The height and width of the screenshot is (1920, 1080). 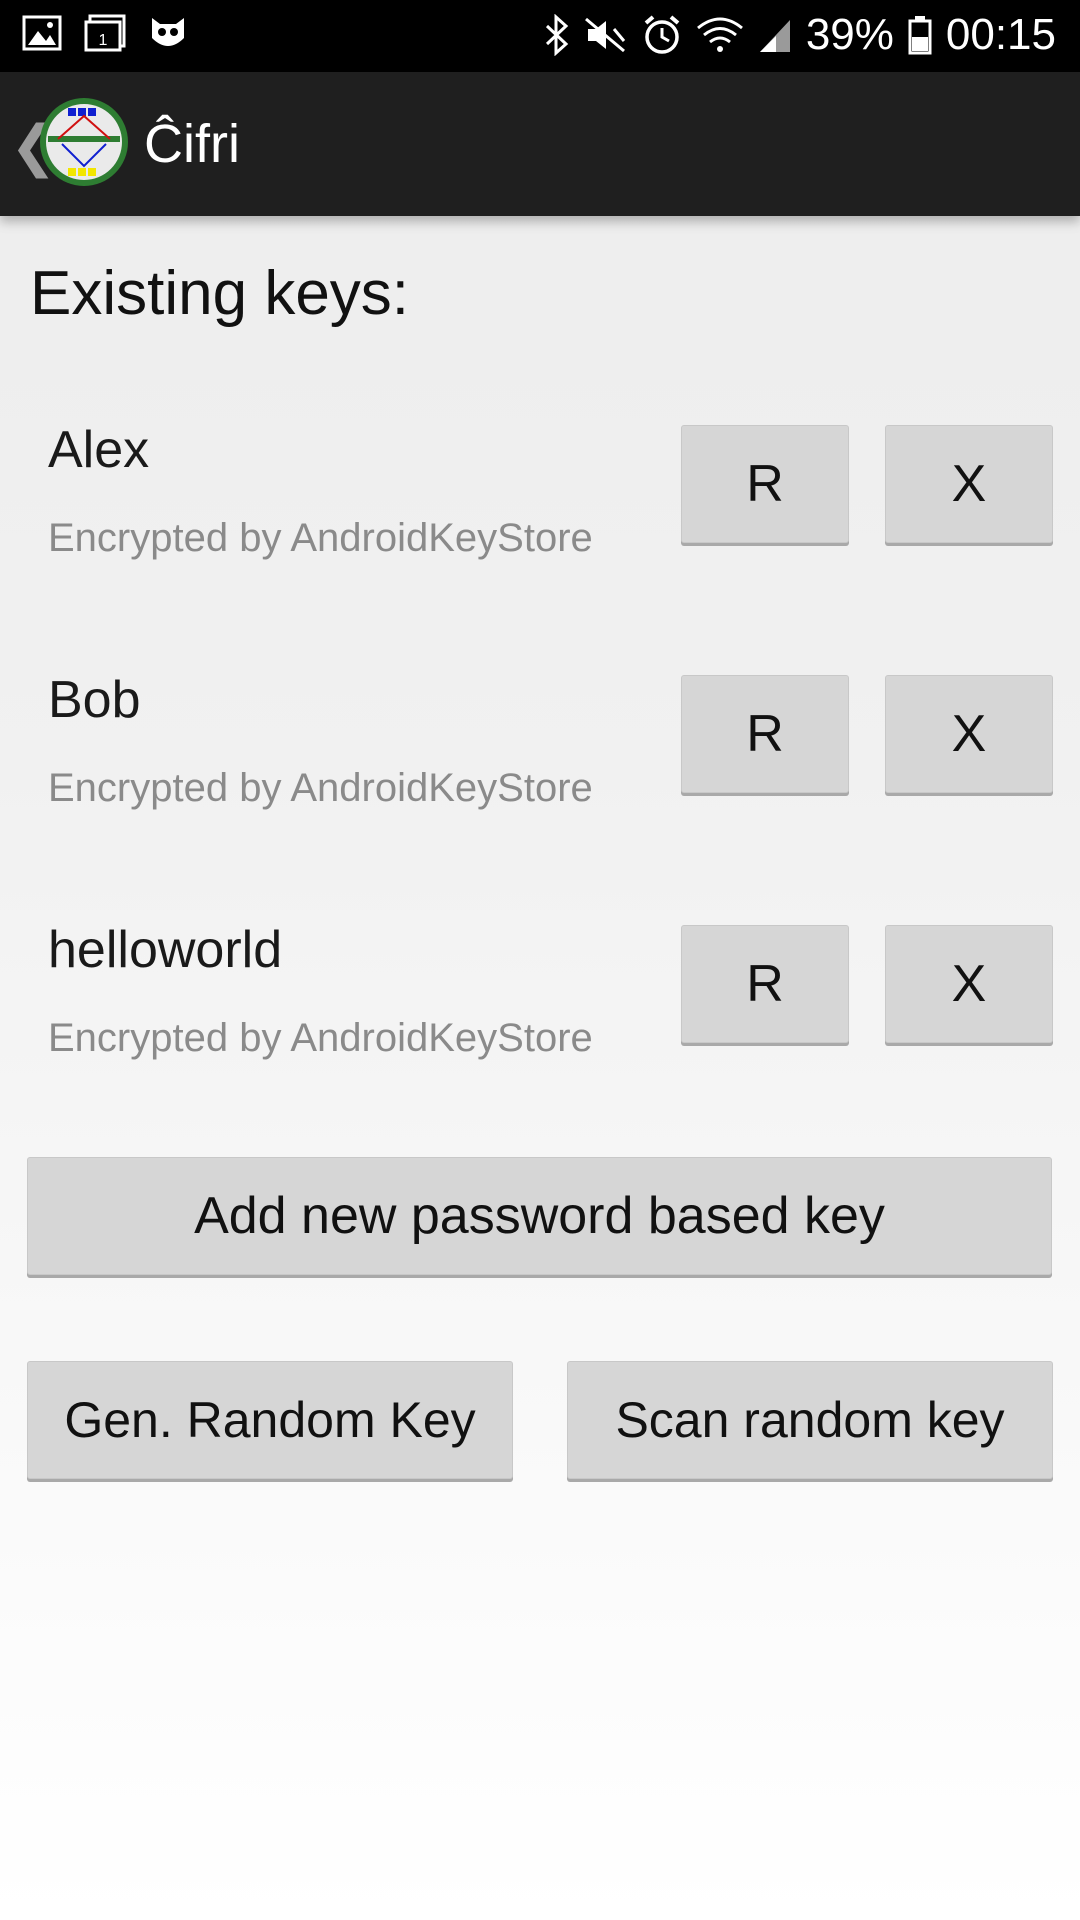 What do you see at coordinates (662, 35) in the screenshot?
I see `alarm-icon` at bounding box center [662, 35].